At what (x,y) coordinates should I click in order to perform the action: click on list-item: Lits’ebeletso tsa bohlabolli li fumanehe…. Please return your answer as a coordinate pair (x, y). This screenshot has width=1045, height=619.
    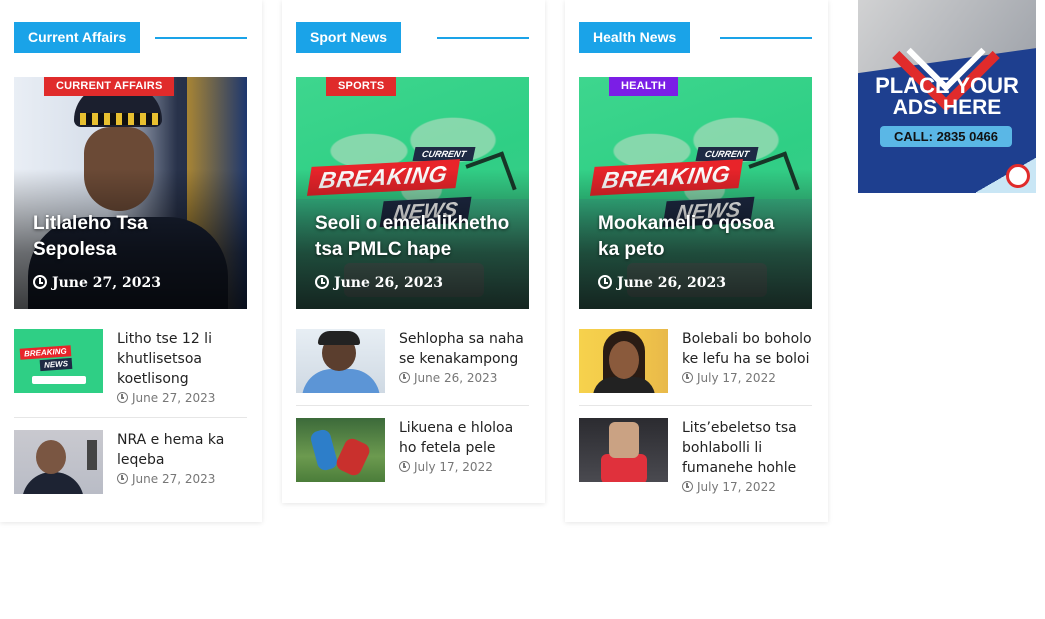
    Looking at the image, I should click on (695, 462).